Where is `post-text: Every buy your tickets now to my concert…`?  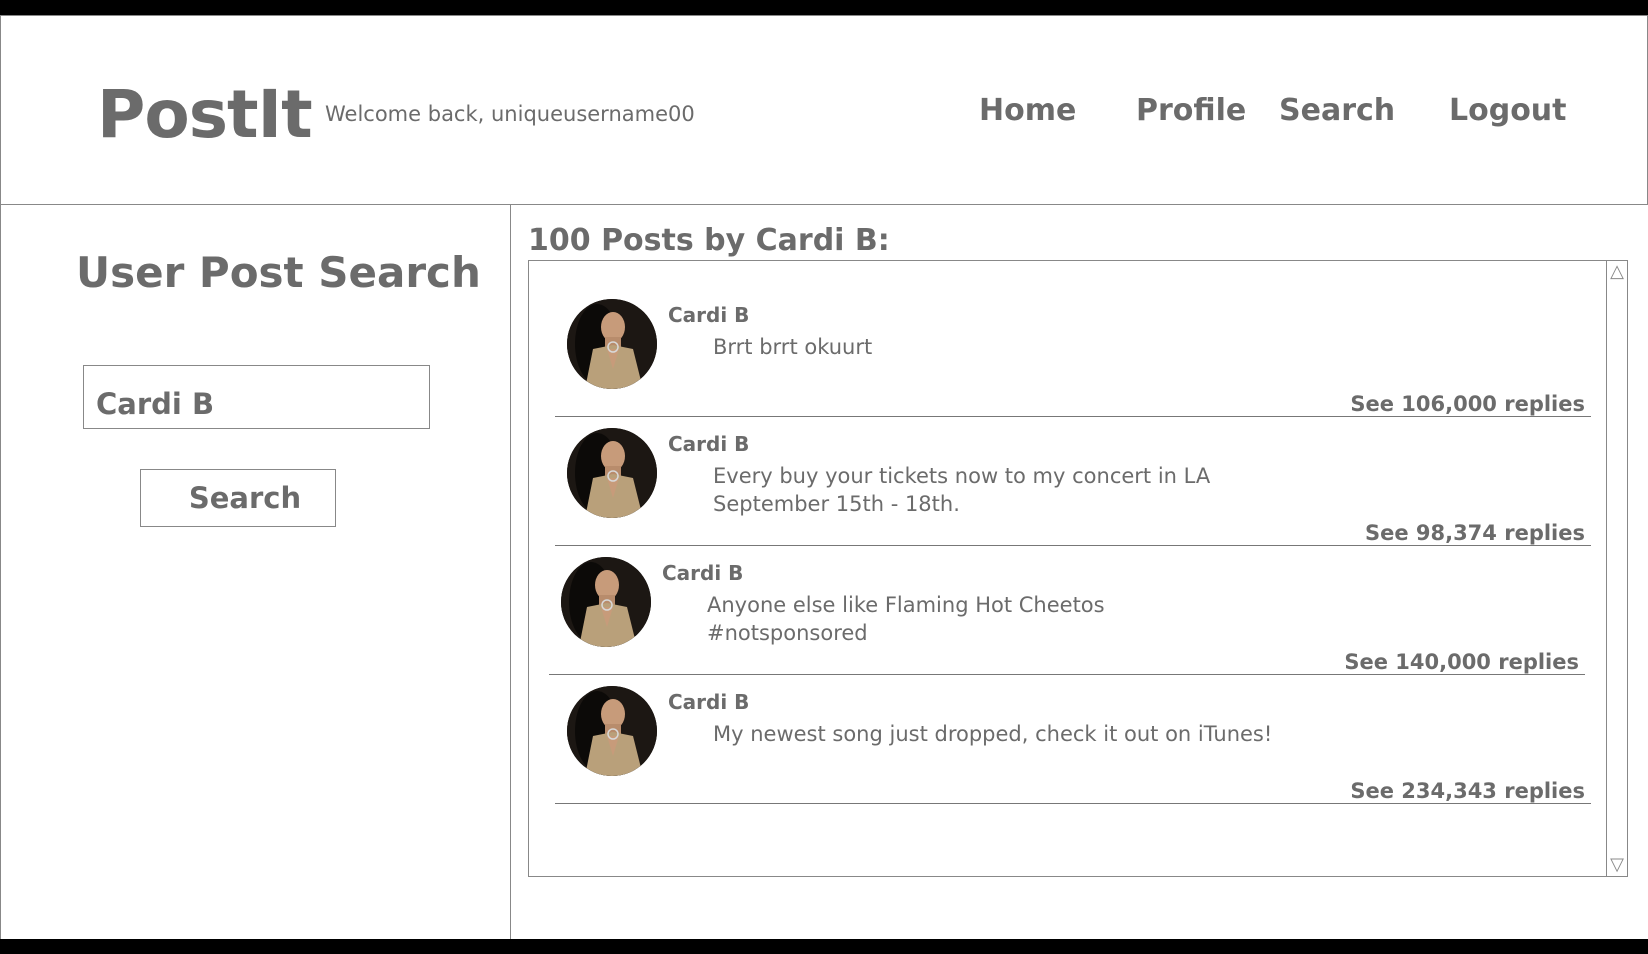
post-text: Every buy your tickets now to my concert… is located at coordinates (962, 490).